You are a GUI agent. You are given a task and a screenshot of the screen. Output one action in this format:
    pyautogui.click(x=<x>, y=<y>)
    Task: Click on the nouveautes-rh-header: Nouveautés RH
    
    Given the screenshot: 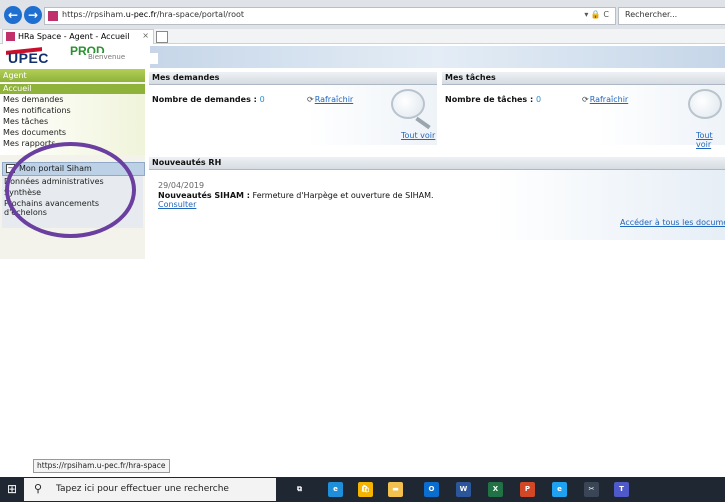 What is the action you would take?
    pyautogui.click(x=437, y=163)
    